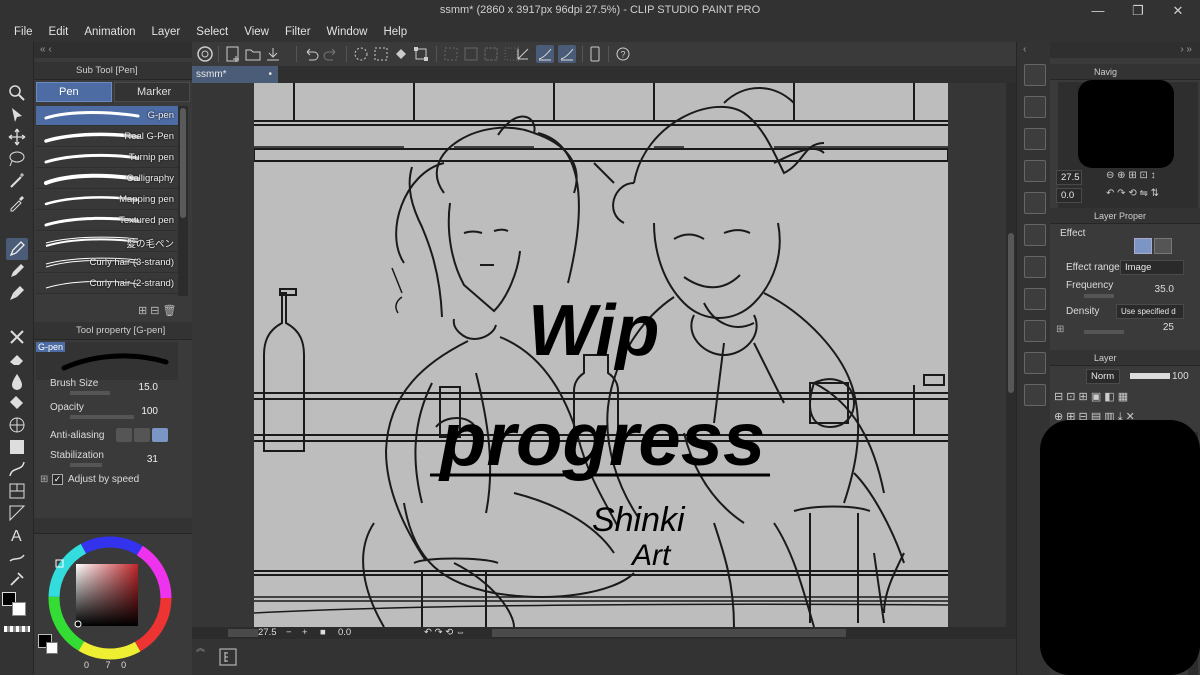  I want to click on collapse-icon: ︽, so click(203, 647).